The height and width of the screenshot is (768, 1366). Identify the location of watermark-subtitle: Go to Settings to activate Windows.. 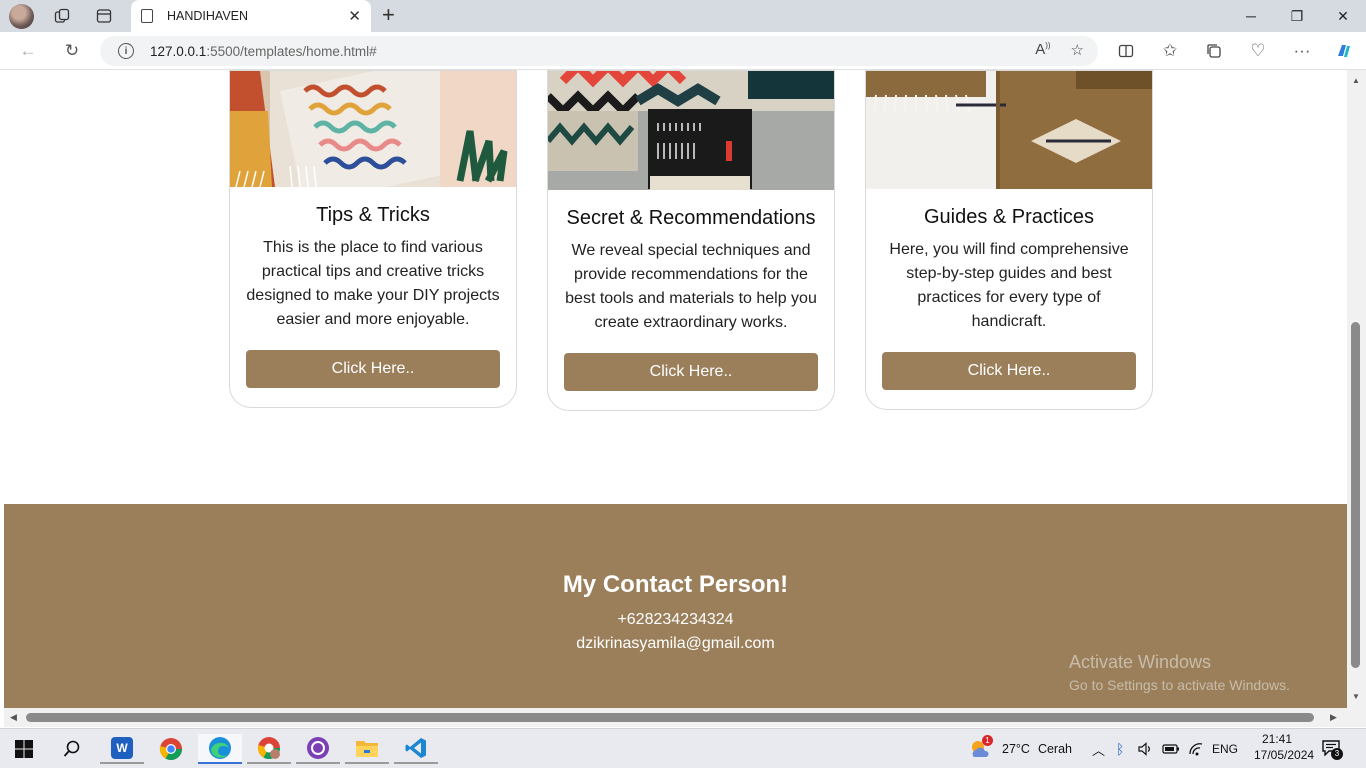
(1179, 685).